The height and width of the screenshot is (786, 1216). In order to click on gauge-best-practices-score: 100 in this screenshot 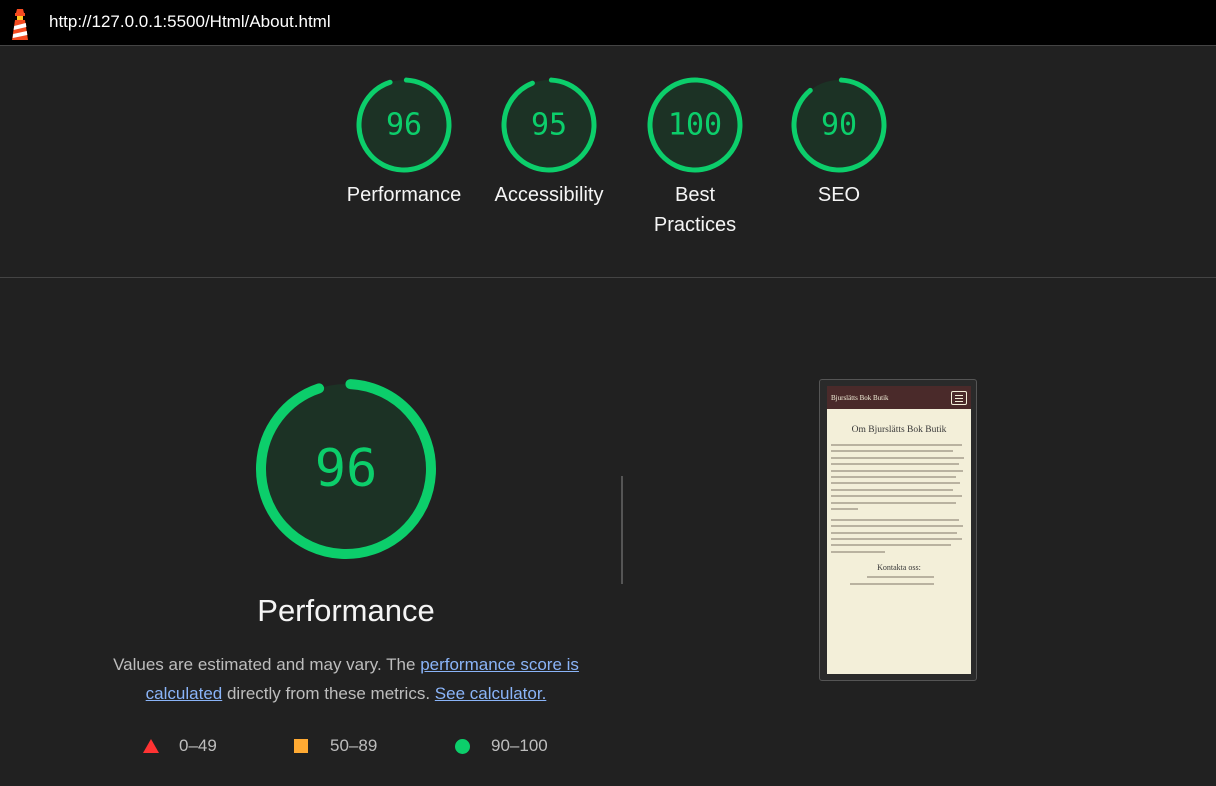, I will do `click(695, 125)`.